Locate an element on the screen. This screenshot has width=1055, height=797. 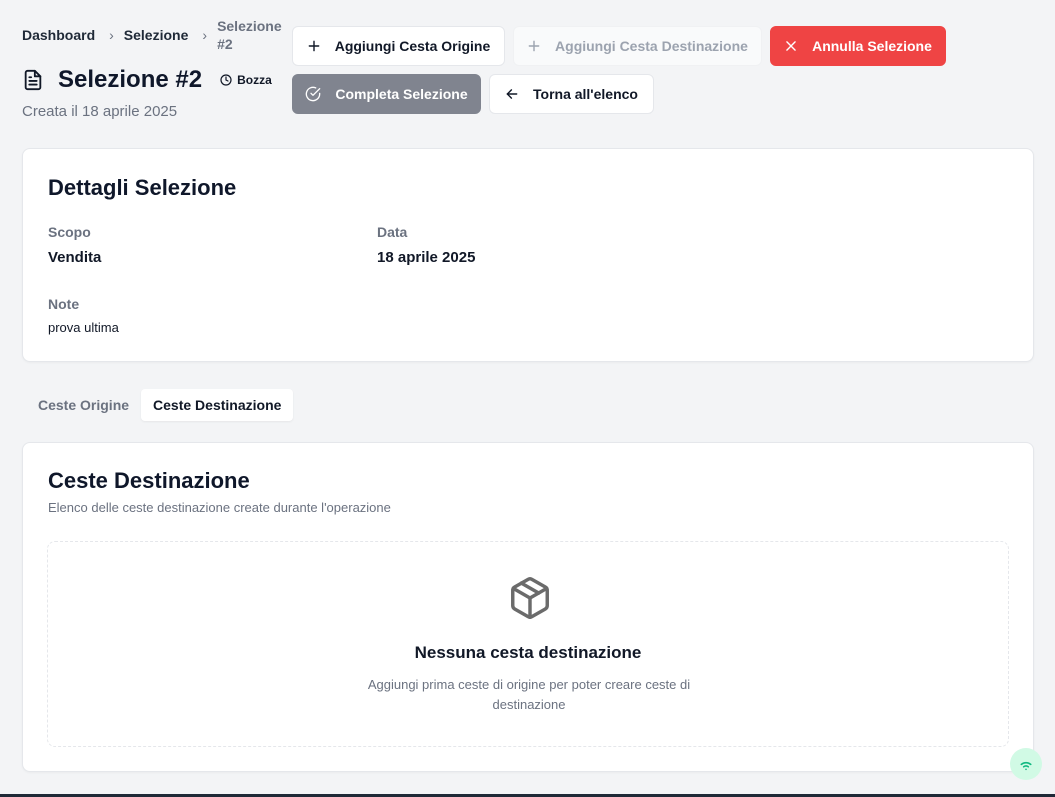
date-value: 18 aprile 2025 is located at coordinates (426, 257).